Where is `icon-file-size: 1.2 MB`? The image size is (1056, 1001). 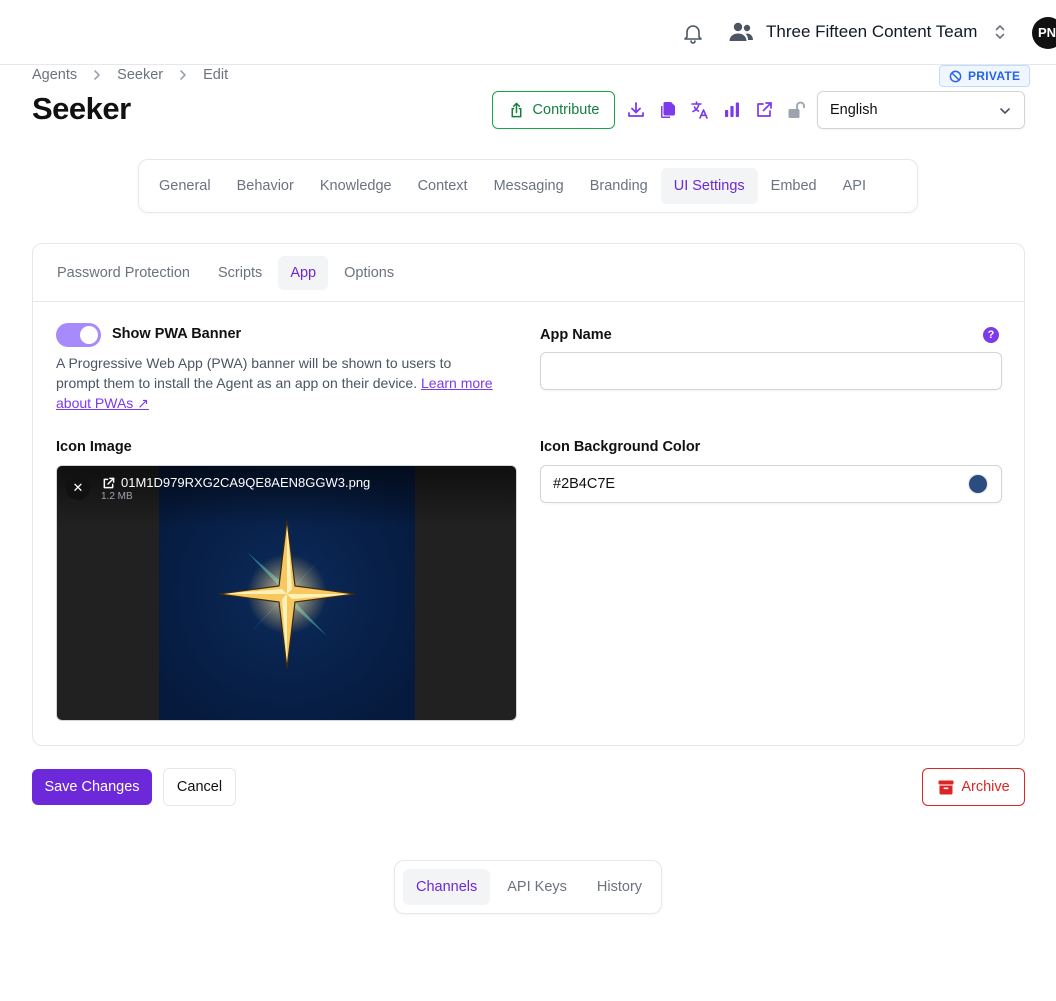 icon-file-size: 1.2 MB is located at coordinates (117, 496).